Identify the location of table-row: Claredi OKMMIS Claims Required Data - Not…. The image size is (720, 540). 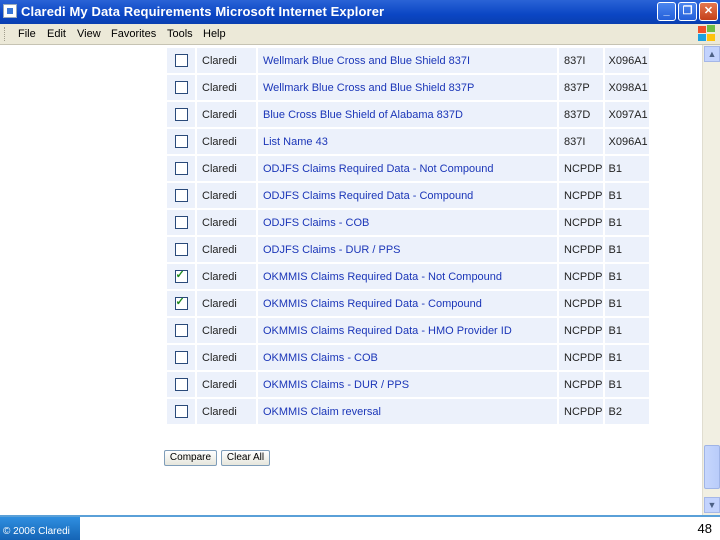
(408, 276).